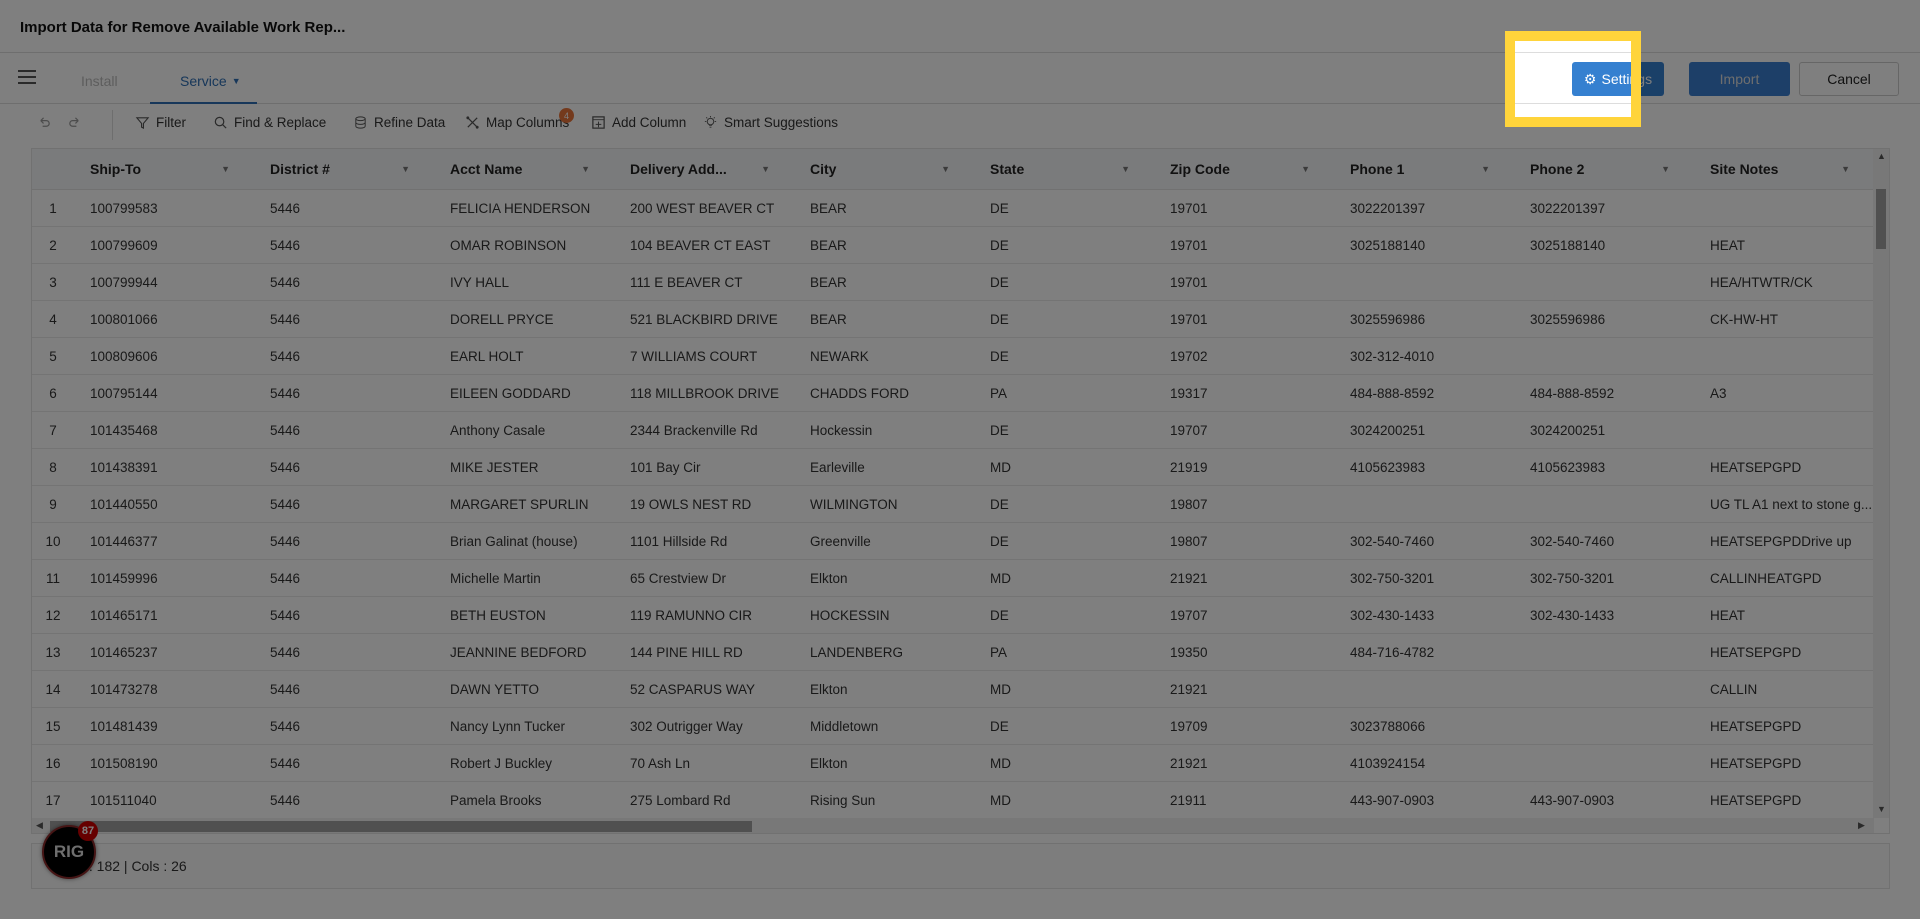  Describe the element at coordinates (884, 652) in the screenshot. I see `table-cell: LANDENBERG` at that location.